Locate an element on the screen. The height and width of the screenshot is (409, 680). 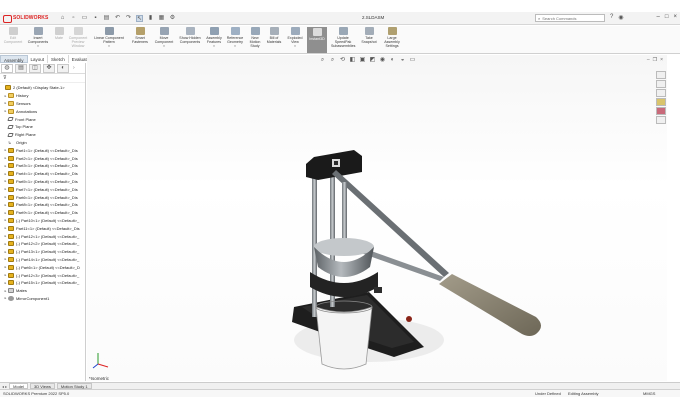
tree-item: ↳ Origin is located at coordinates (42, 143).